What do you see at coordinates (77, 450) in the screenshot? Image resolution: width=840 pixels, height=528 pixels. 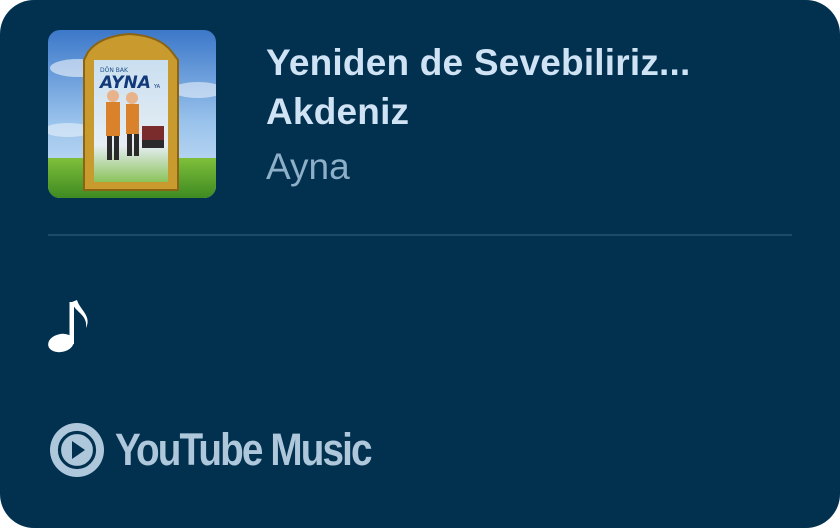 I see `youtube-music-icon` at bounding box center [77, 450].